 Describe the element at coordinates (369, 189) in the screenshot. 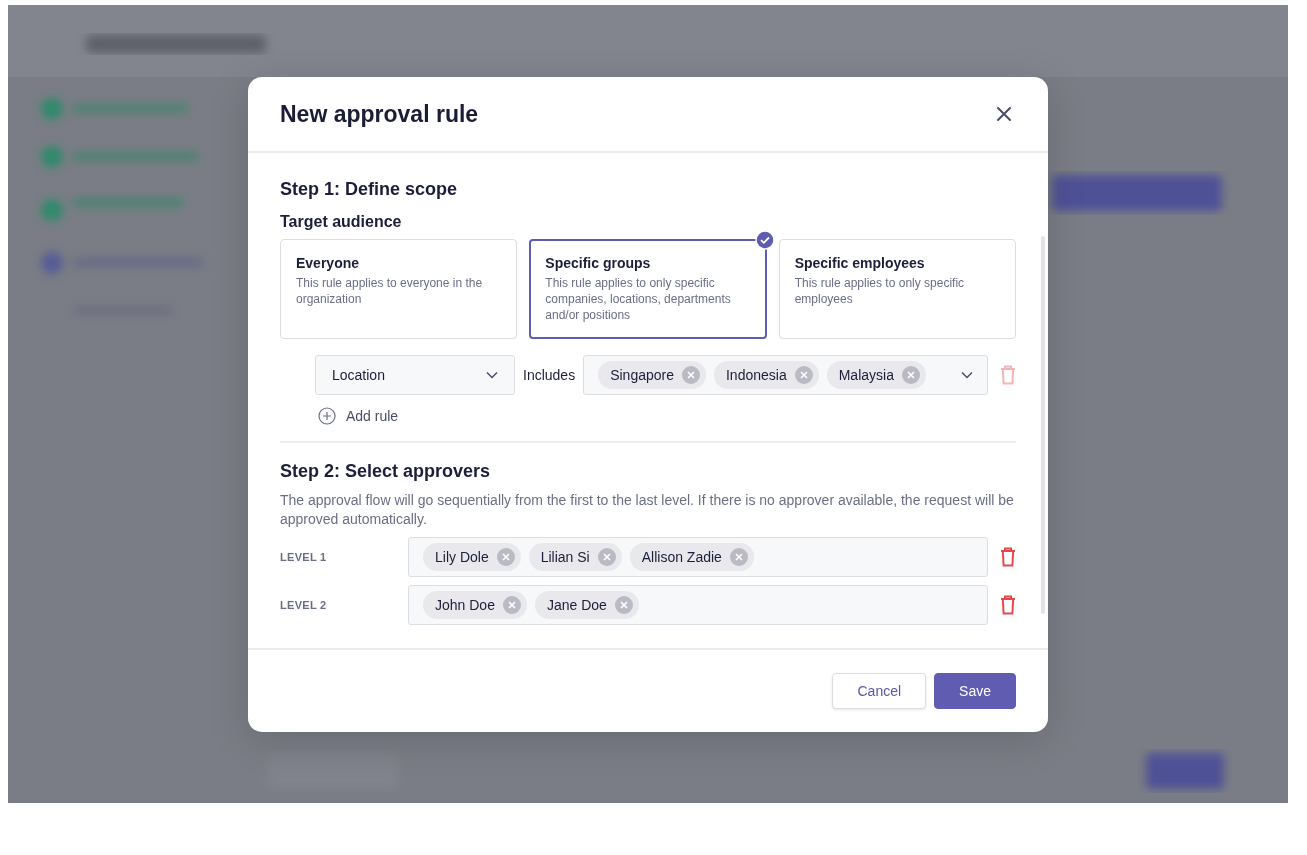

I see `section-heading: Step 1: Define scope` at that location.